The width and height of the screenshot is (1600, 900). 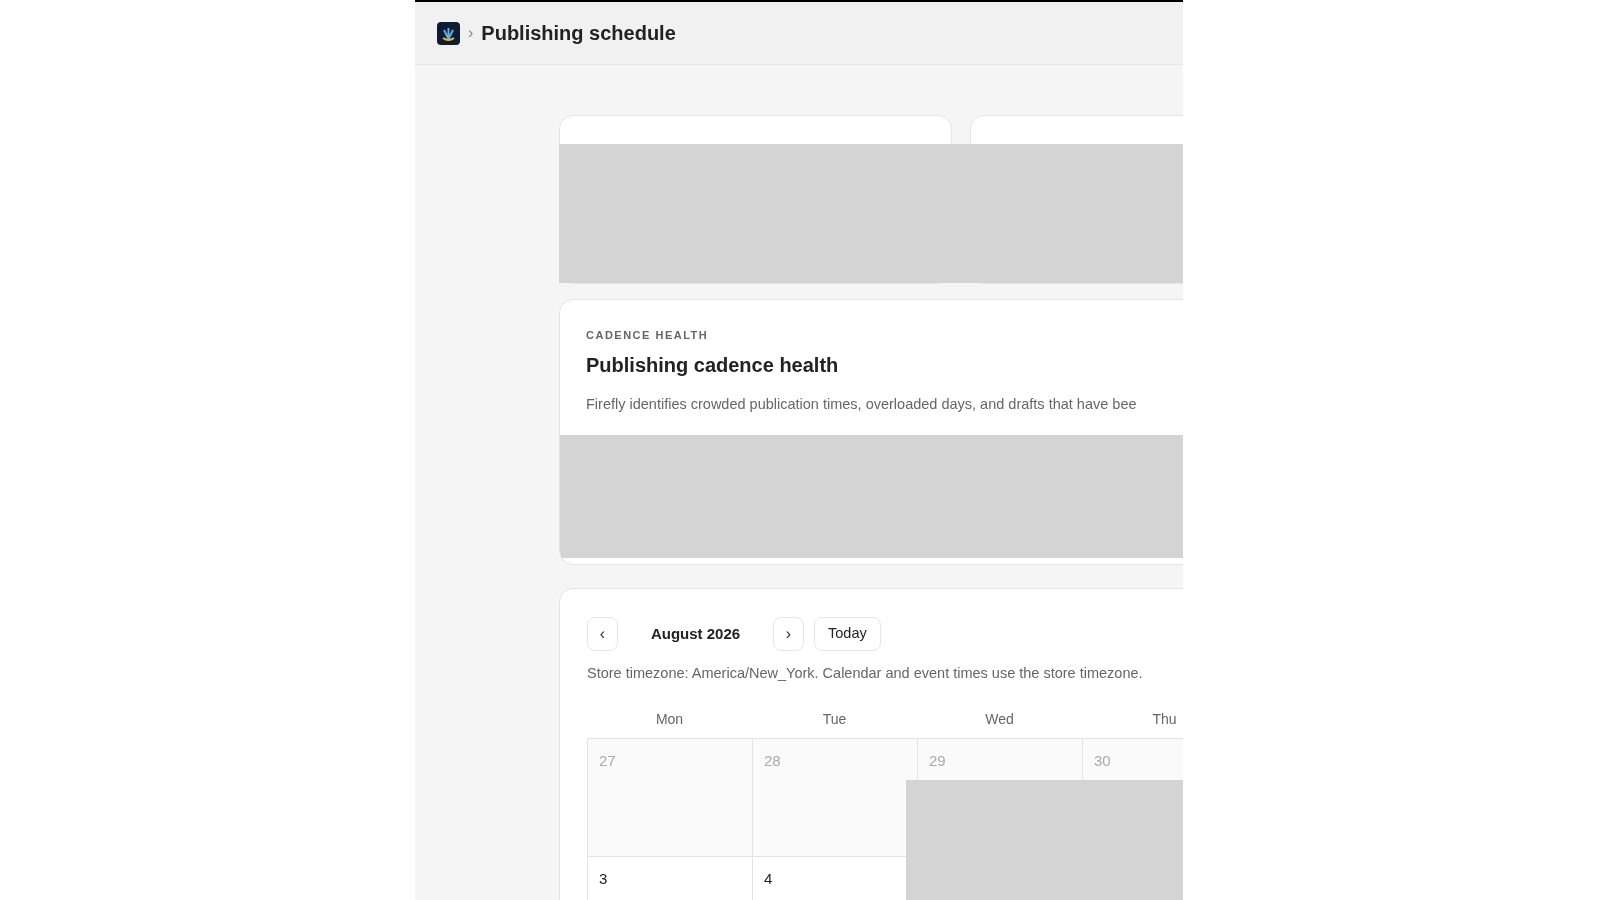 I want to click on card-description: Firefly identifies crowded publication times, overloaded days, and drafts that have bee, so click(x=862, y=404).